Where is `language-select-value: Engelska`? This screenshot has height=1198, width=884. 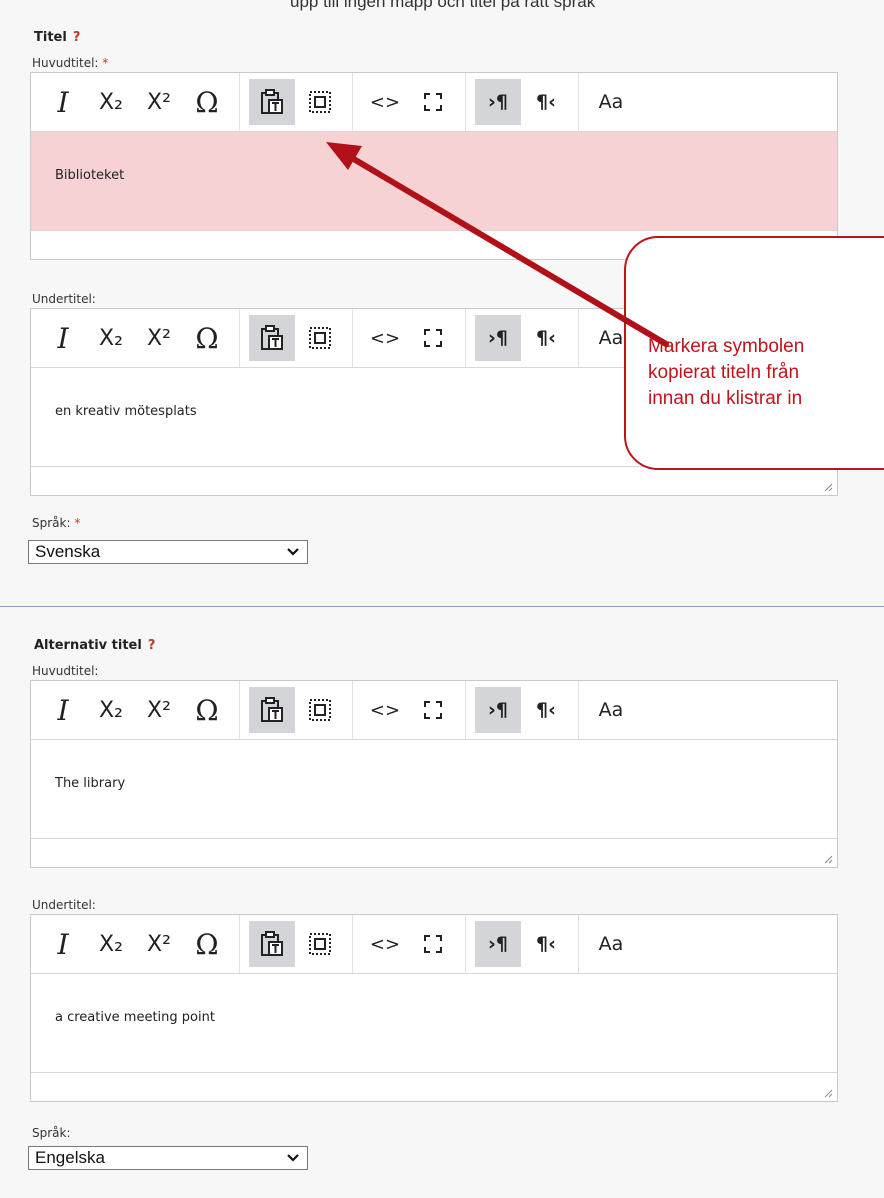
language-select-value: Engelska is located at coordinates (70, 1157).